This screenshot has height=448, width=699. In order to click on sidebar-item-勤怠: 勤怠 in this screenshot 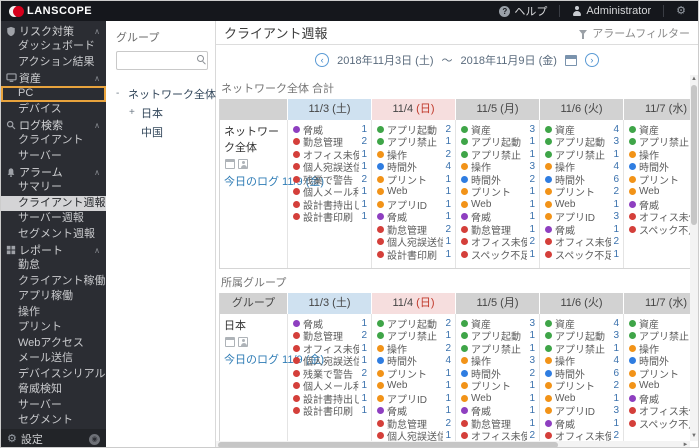, I will do `click(53, 266)`.